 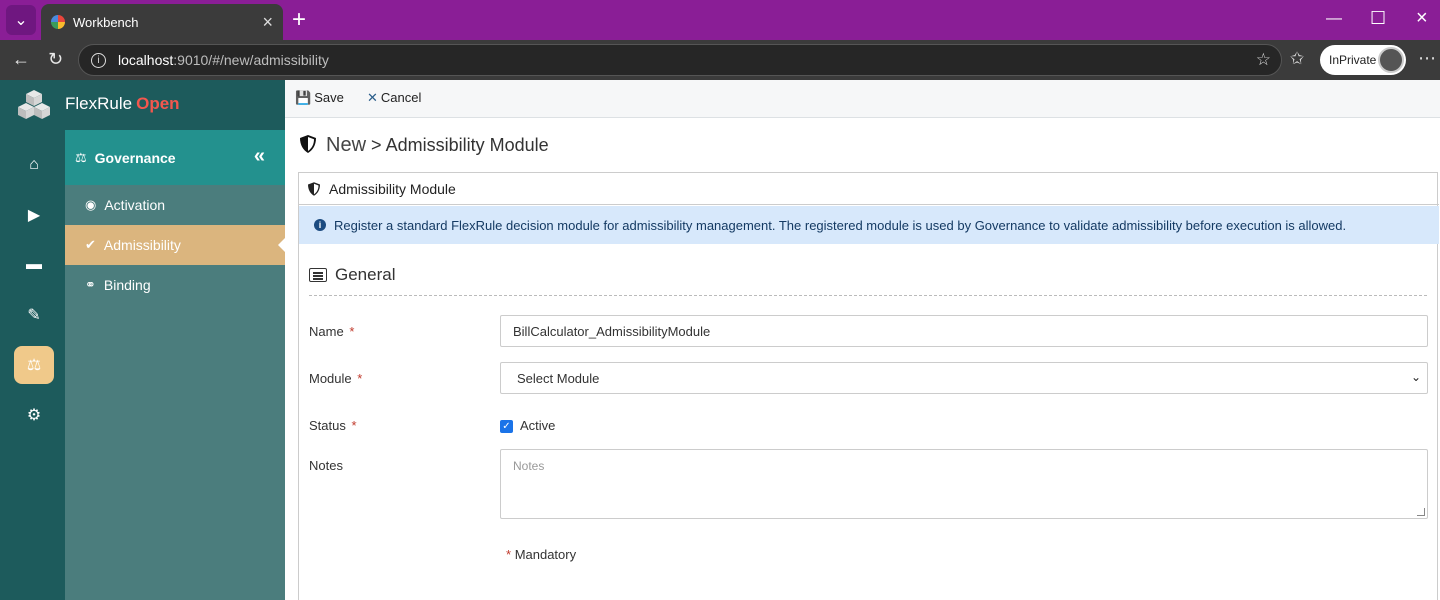 I want to click on tab-list-button: ⌄, so click(x=21, y=20).